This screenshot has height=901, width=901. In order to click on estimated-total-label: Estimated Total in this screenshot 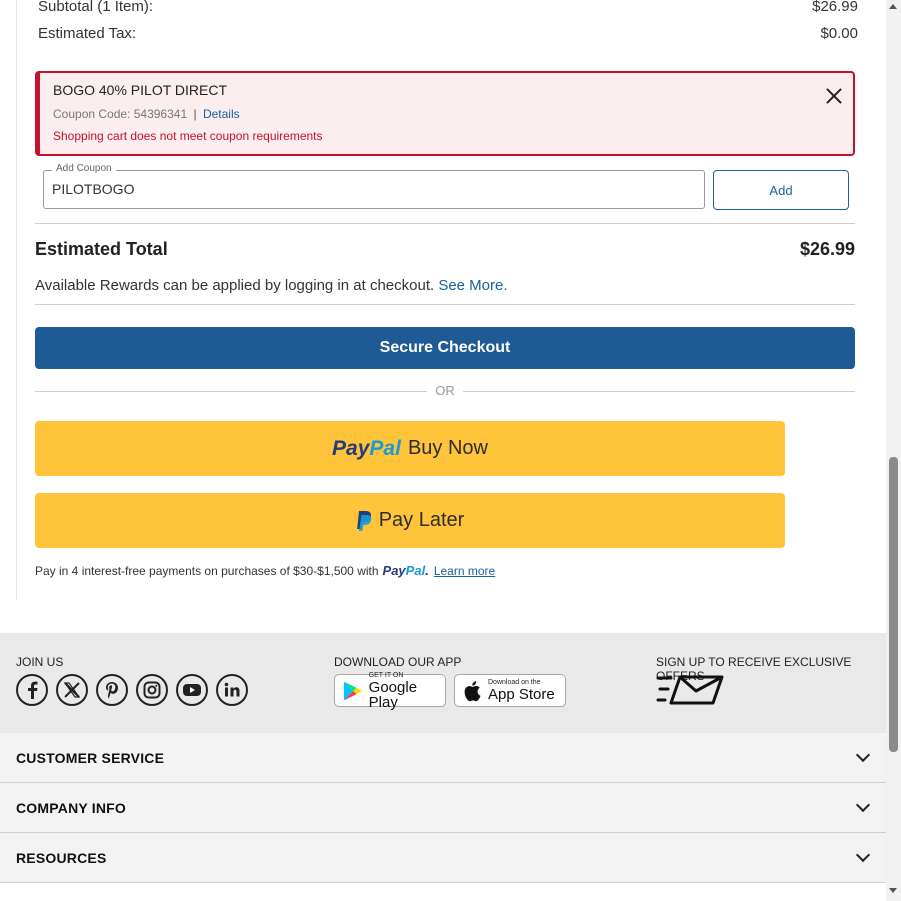, I will do `click(101, 249)`.